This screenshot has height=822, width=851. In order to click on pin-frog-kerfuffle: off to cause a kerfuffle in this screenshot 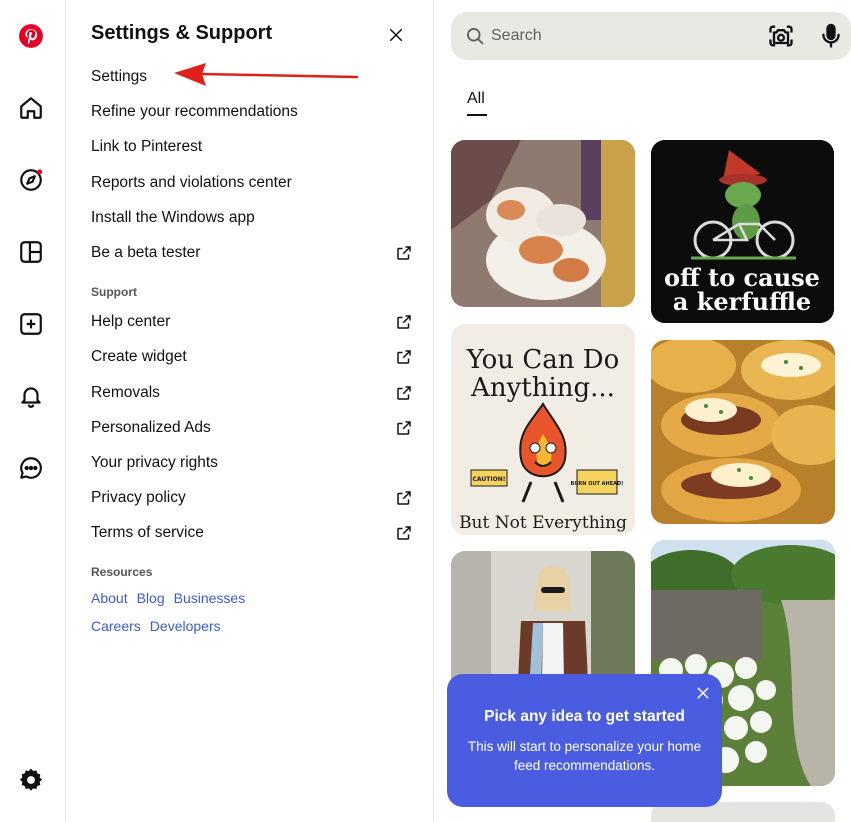, I will do `click(742, 231)`.